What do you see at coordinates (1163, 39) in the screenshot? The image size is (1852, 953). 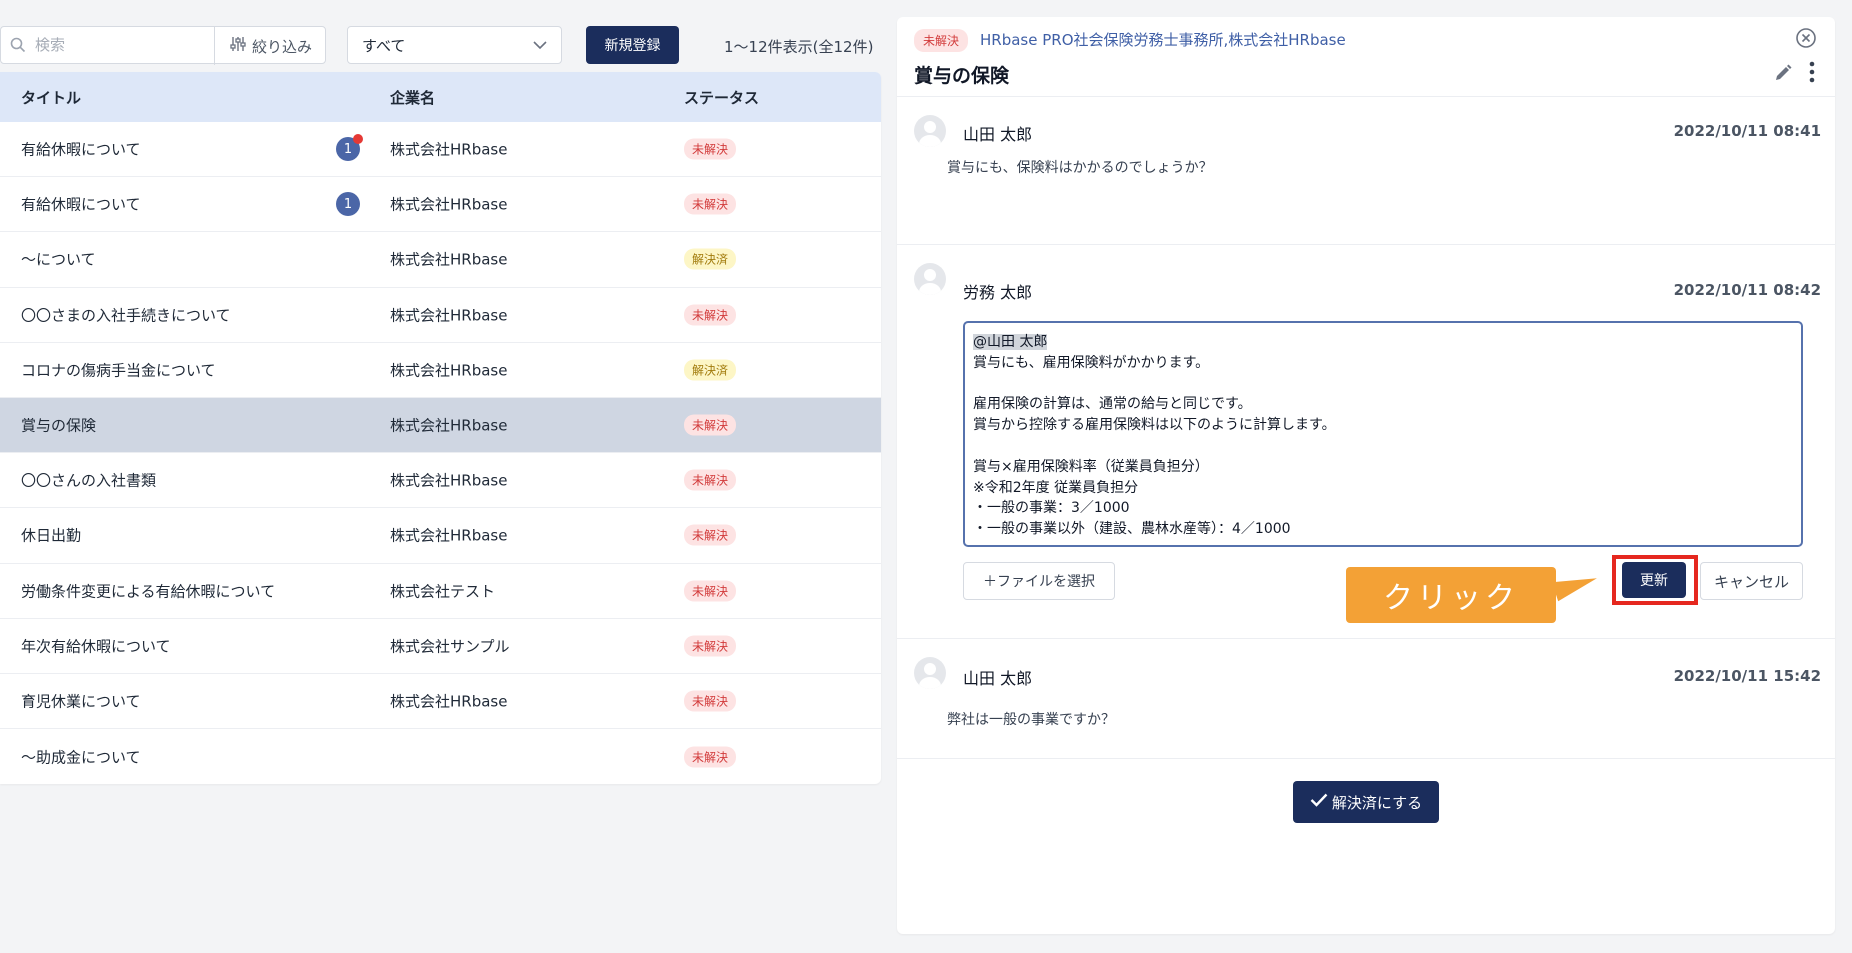 I see `detail-org-link: HRbase PRO社会保険労務士事務所,株式会社HRbase` at bounding box center [1163, 39].